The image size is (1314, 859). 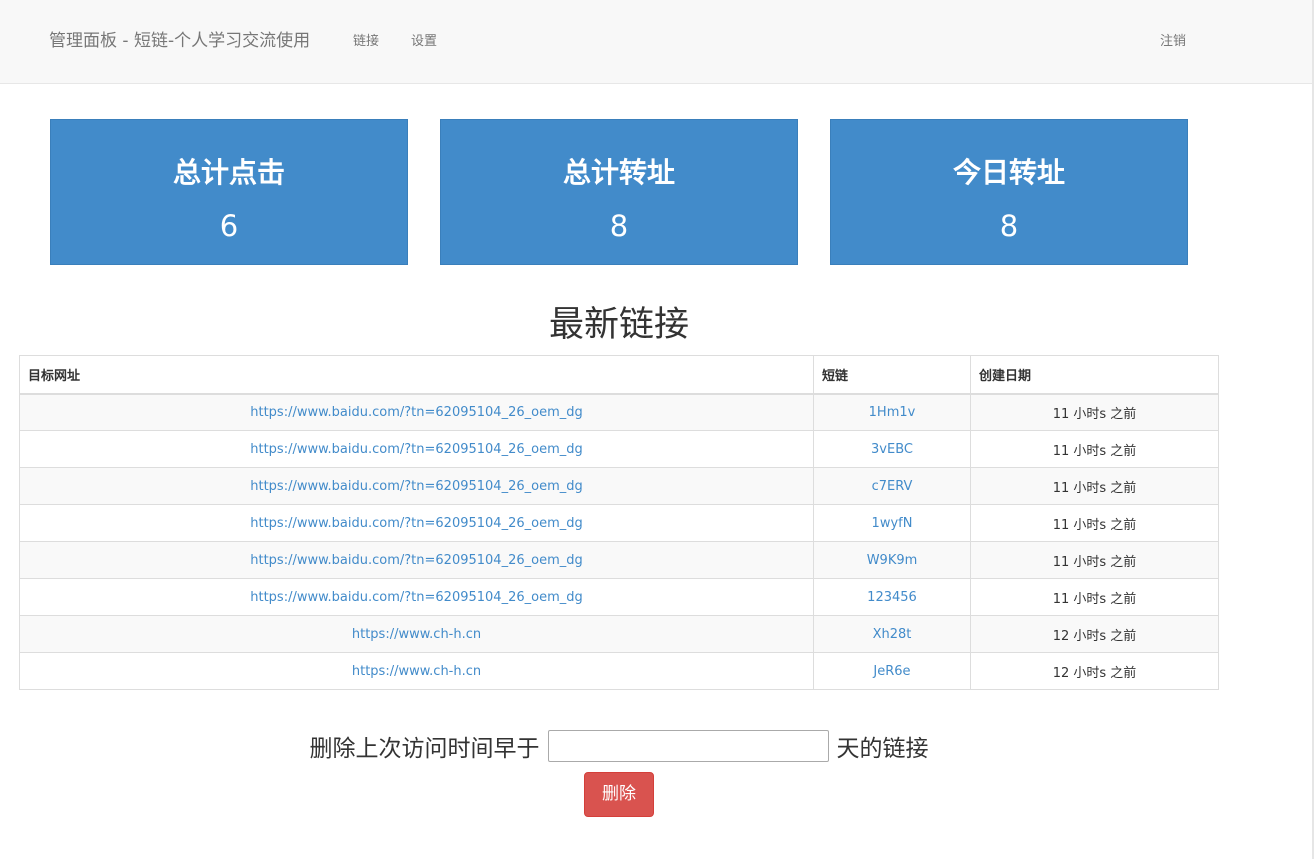 I want to click on short-link: 123456, so click(x=892, y=597).